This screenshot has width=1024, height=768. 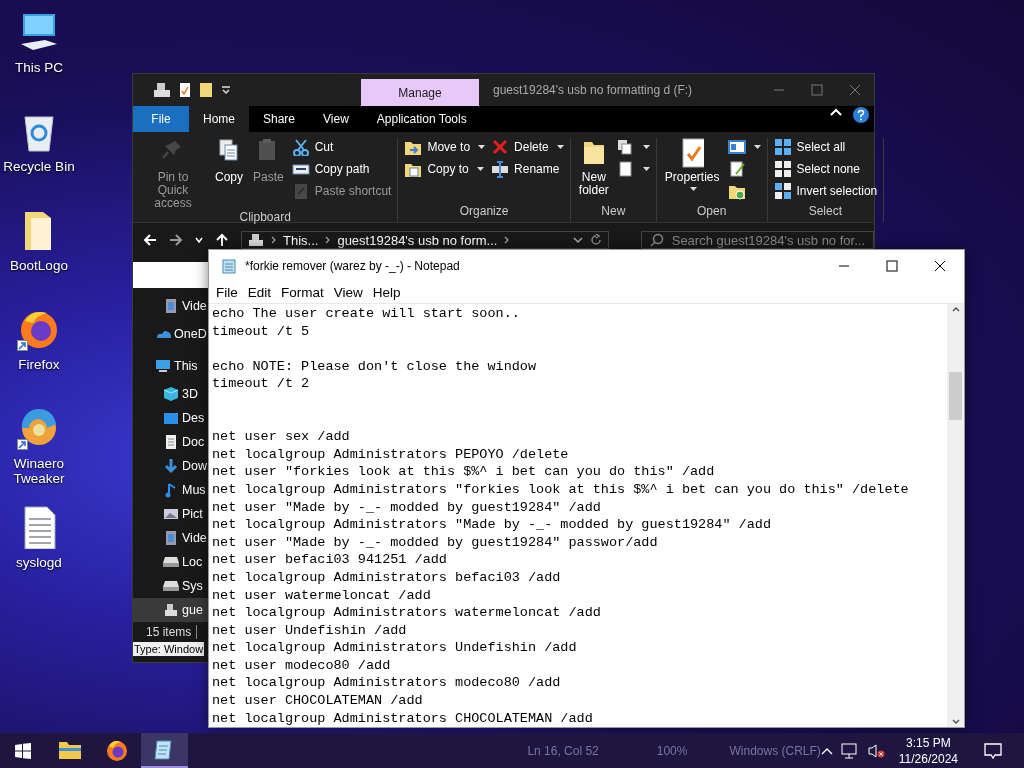 I want to click on nav-item: Dow, so click(x=170, y=466).